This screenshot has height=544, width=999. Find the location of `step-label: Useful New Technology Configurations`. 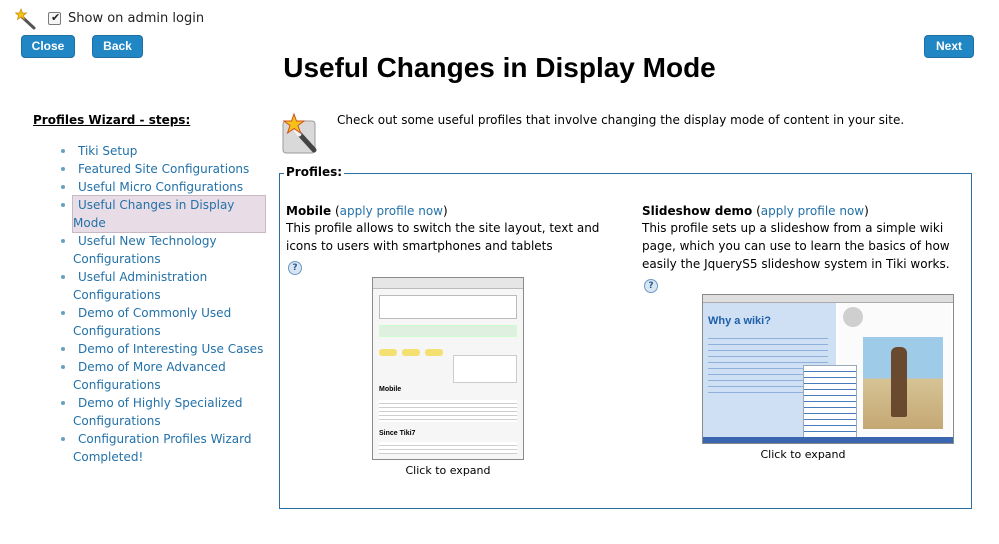

step-label: Useful New Technology Configurations is located at coordinates (145, 250).